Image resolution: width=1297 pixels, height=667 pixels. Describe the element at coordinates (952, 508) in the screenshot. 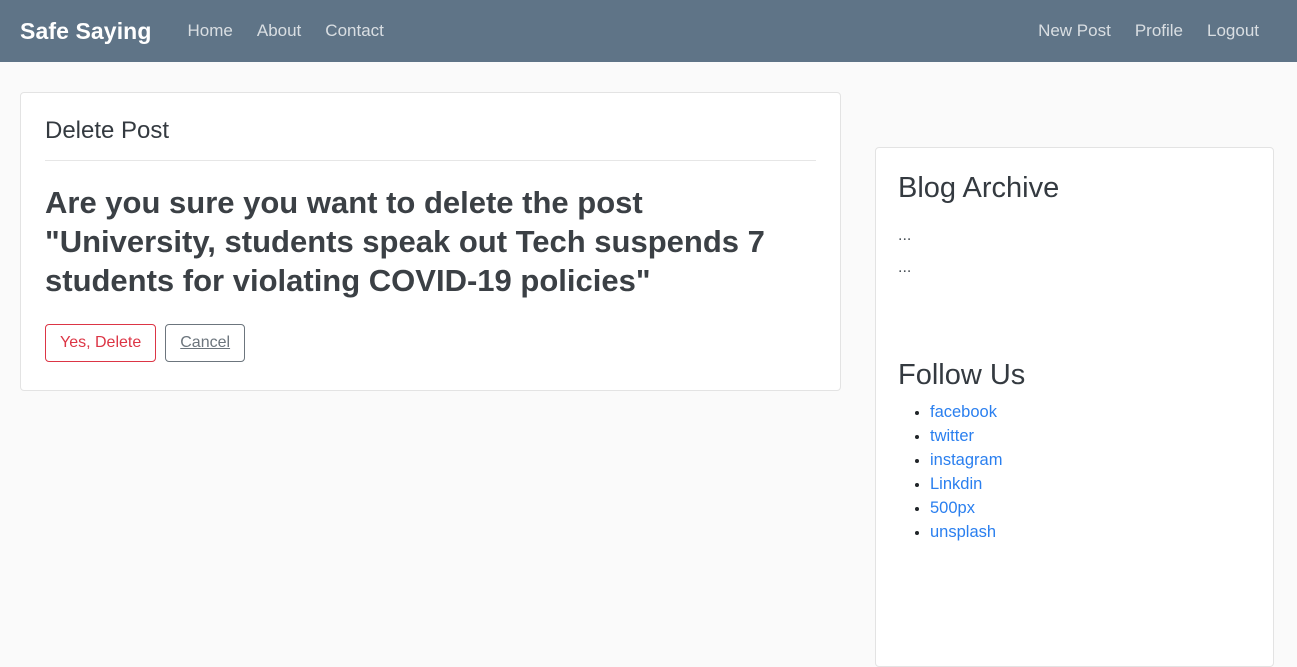

I see `social-link-500px: 500px` at that location.